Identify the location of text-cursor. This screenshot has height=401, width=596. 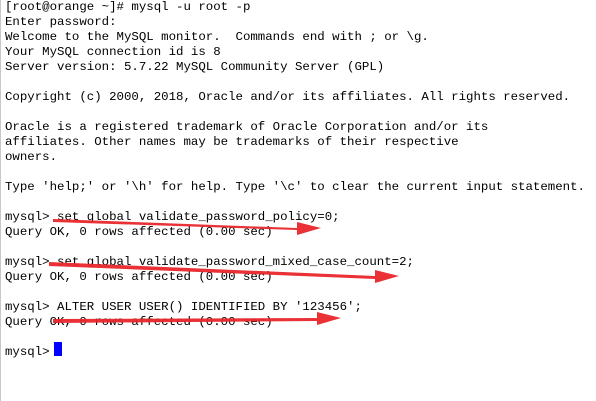
(58, 349).